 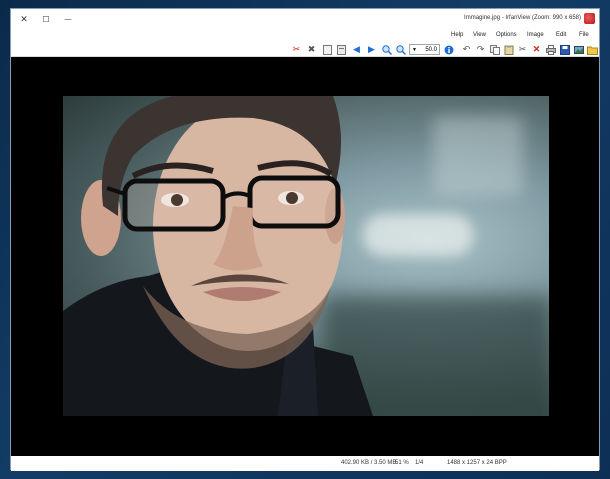 What do you see at coordinates (305, 36) in the screenshot?
I see `menu-bar: Help View Options Image Edit File` at bounding box center [305, 36].